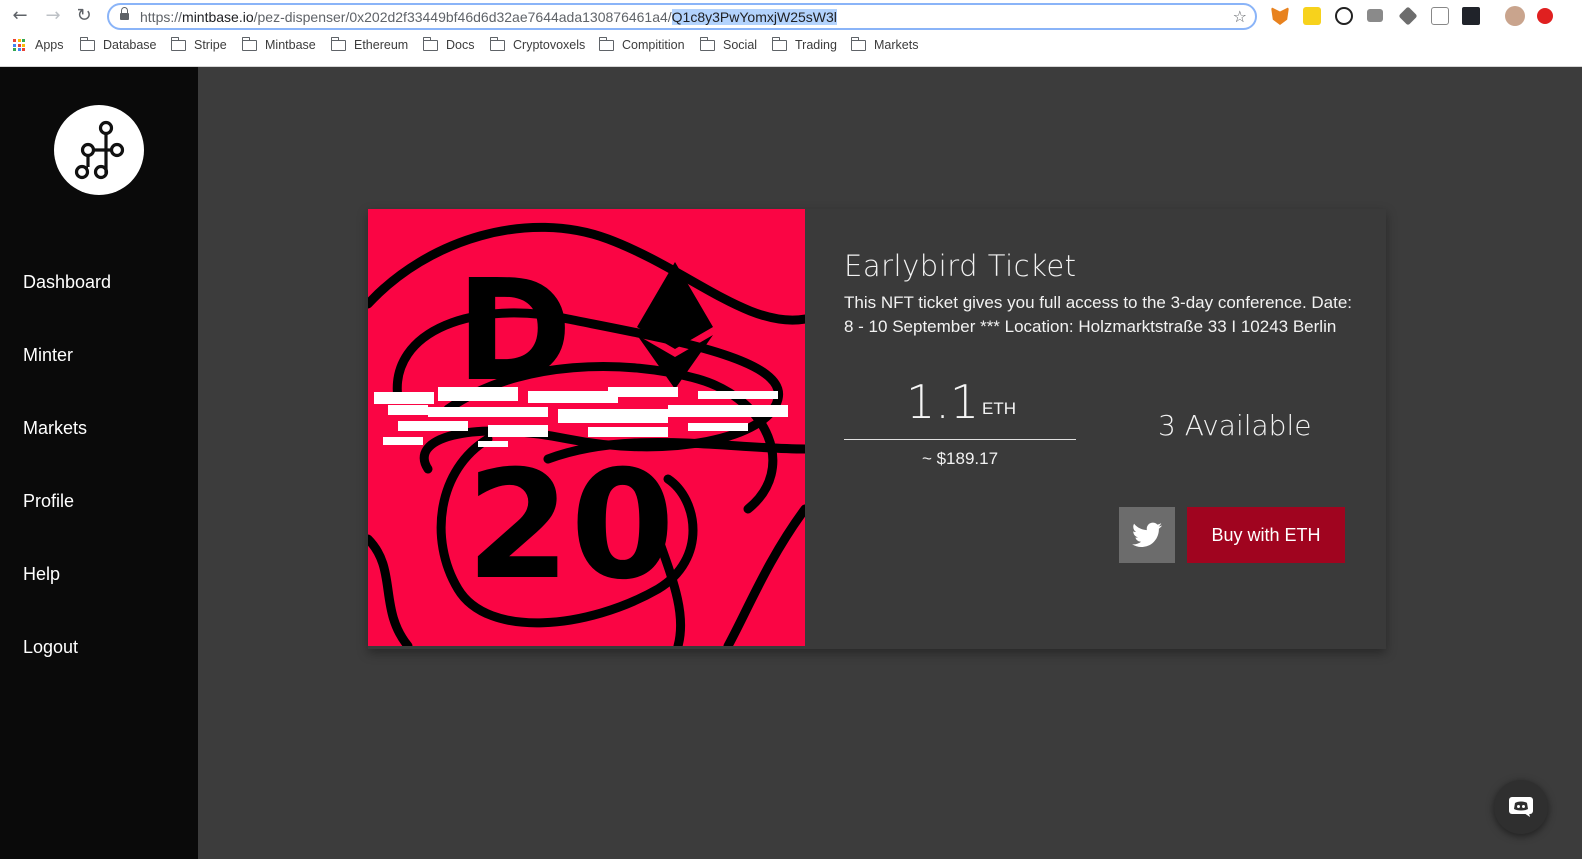 Image resolution: width=1582 pixels, height=859 pixels. I want to click on product-title: Earlybird Ticket, so click(960, 266).